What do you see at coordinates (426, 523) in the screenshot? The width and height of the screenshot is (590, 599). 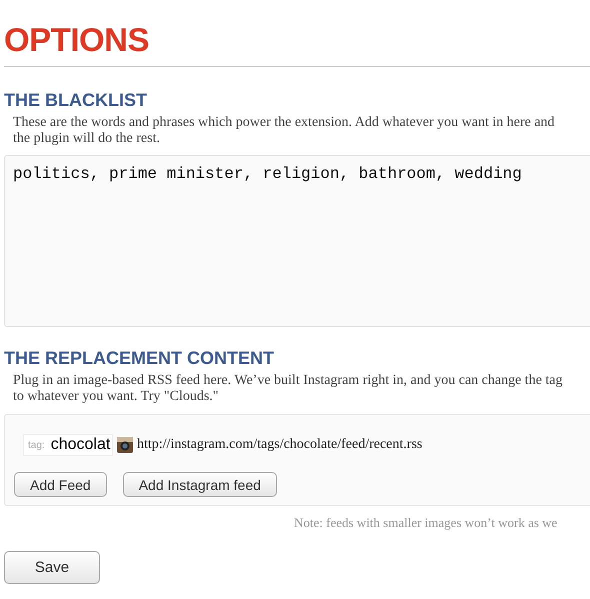 I see `note-text: Note: feeds with smaller images won’t work as we` at bounding box center [426, 523].